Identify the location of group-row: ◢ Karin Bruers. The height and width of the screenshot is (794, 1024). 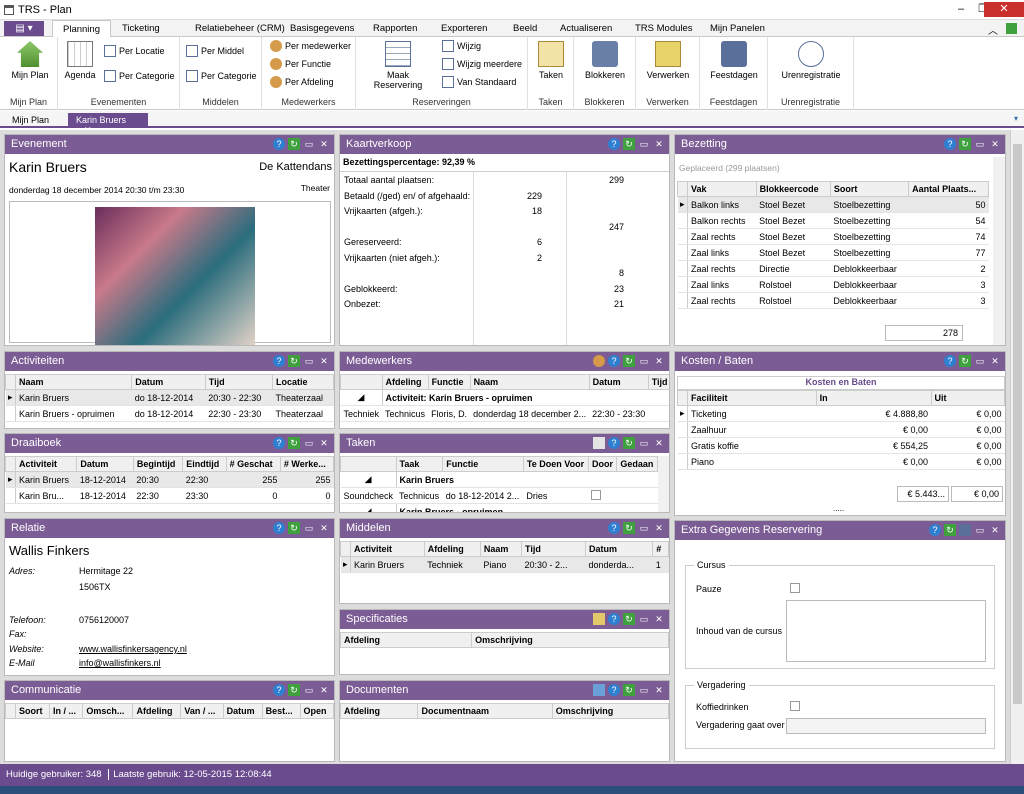
(499, 479).